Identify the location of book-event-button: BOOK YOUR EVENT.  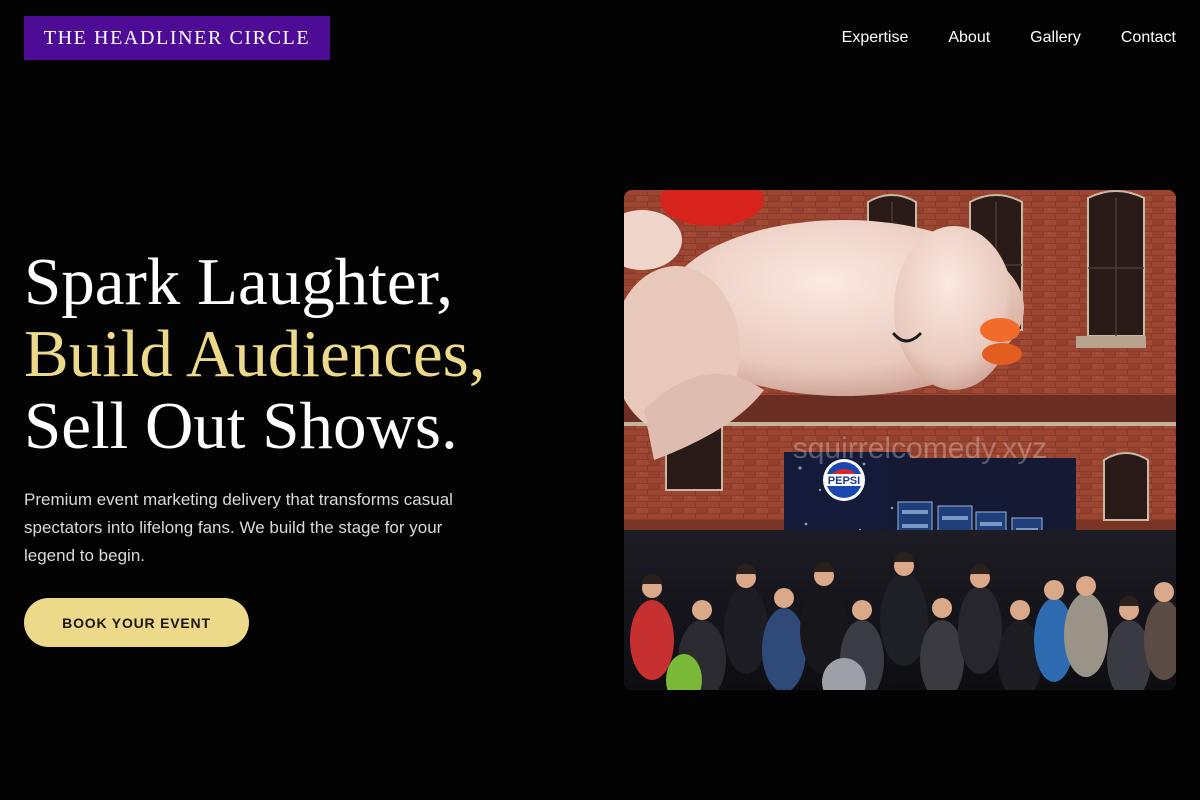
(136, 622).